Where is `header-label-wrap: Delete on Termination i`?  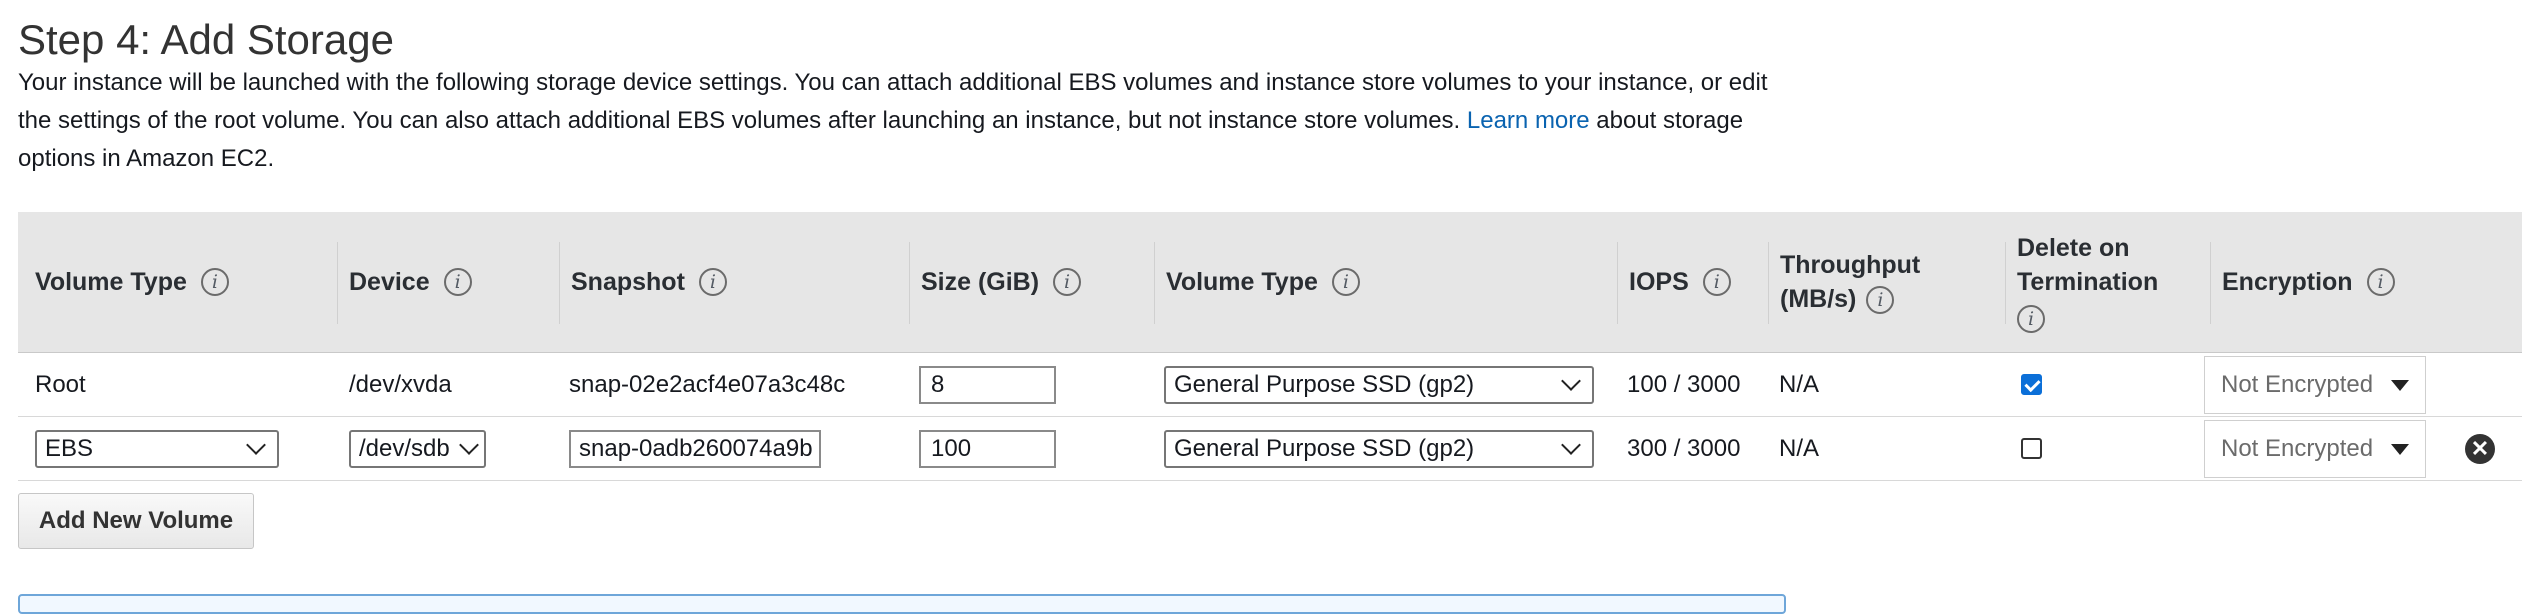 header-label-wrap: Delete on Termination i is located at coordinates (2094, 282).